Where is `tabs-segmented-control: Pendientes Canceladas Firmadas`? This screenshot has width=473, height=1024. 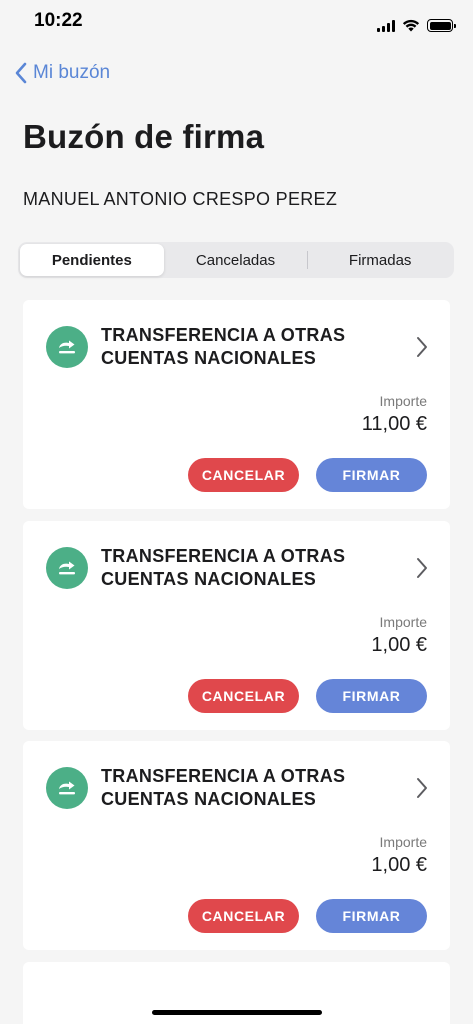 tabs-segmented-control: Pendientes Canceladas Firmadas is located at coordinates (236, 260).